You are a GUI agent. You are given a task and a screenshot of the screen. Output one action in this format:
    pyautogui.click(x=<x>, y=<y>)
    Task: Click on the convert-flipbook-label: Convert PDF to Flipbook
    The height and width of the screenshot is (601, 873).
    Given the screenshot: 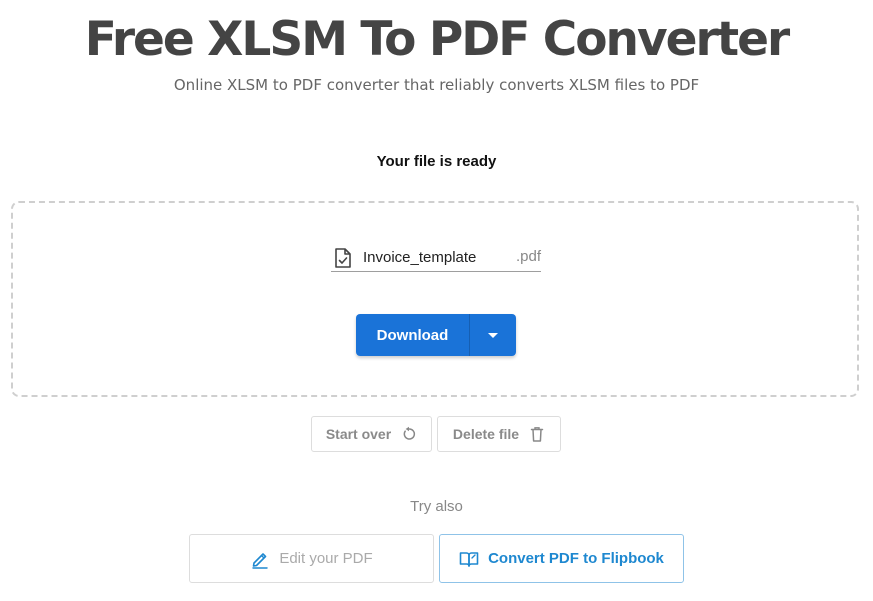 What is the action you would take?
    pyautogui.click(x=576, y=558)
    